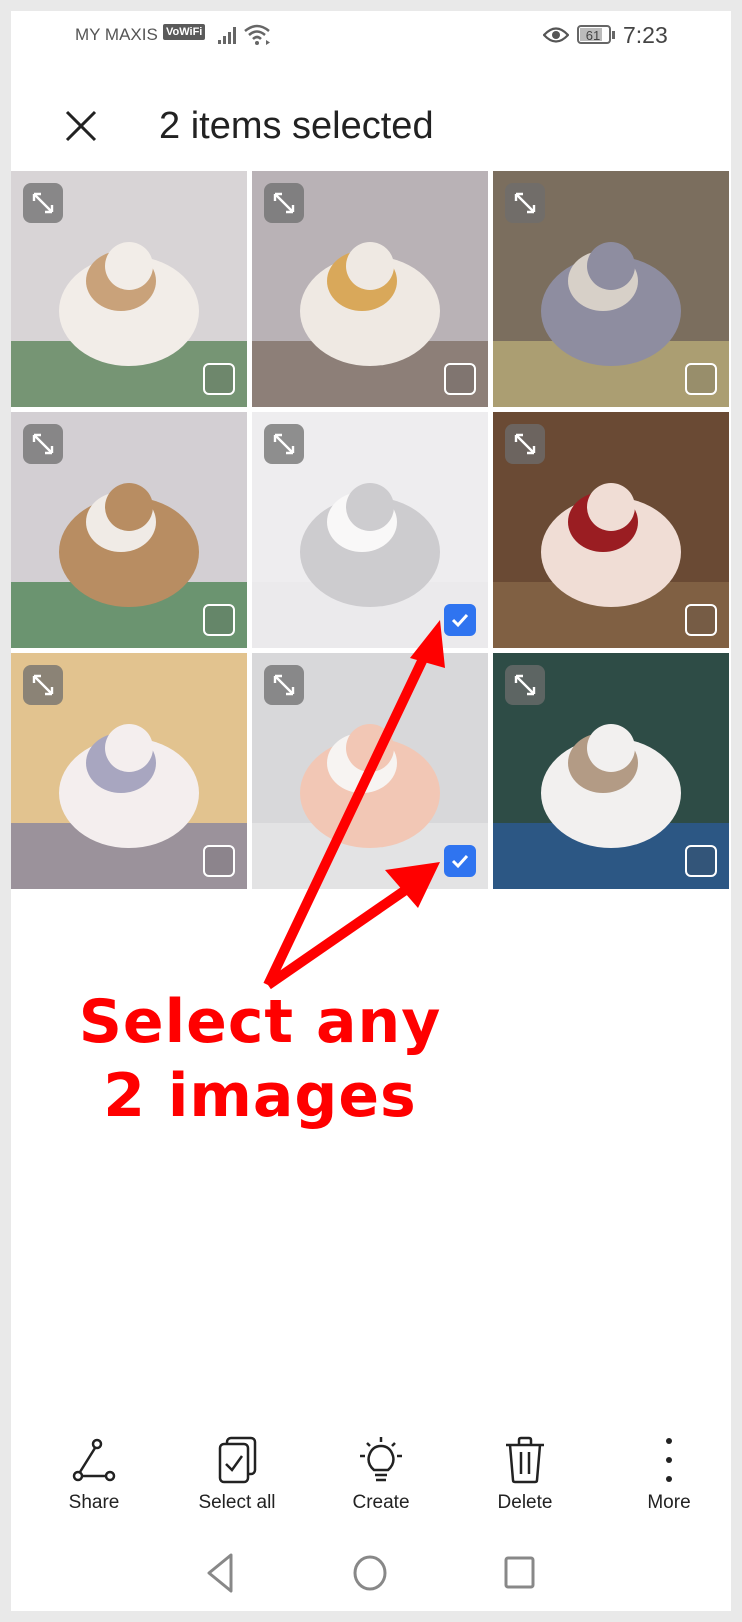  Describe the element at coordinates (237, 1460) in the screenshot. I see `select-all-icon` at that location.